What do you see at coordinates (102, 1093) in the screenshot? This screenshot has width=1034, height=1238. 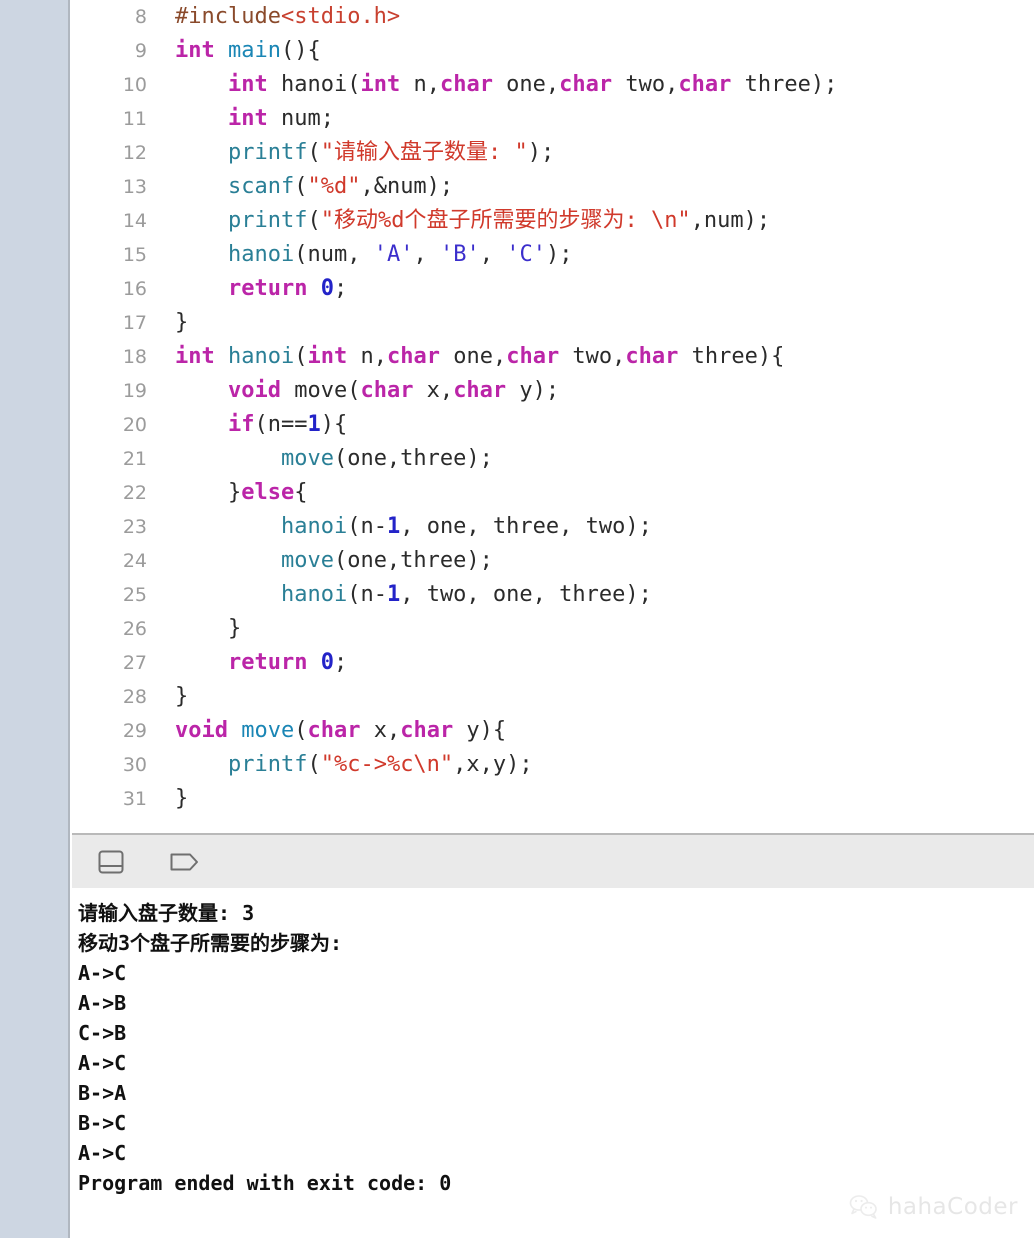 I see `console-line: B->A` at bounding box center [102, 1093].